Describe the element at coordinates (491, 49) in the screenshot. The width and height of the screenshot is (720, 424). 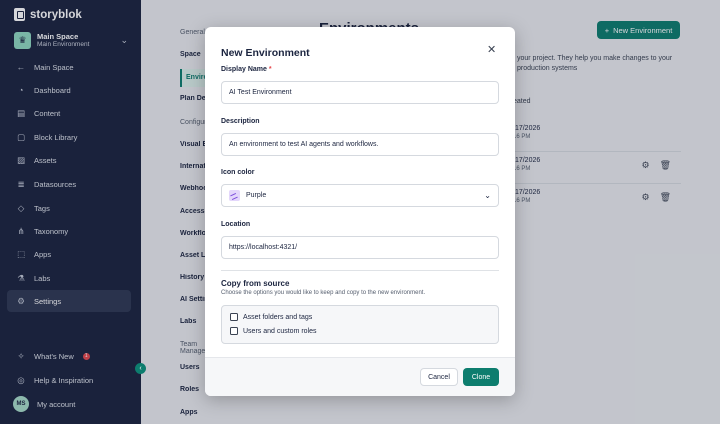
I see `close-icon: ✕` at that location.